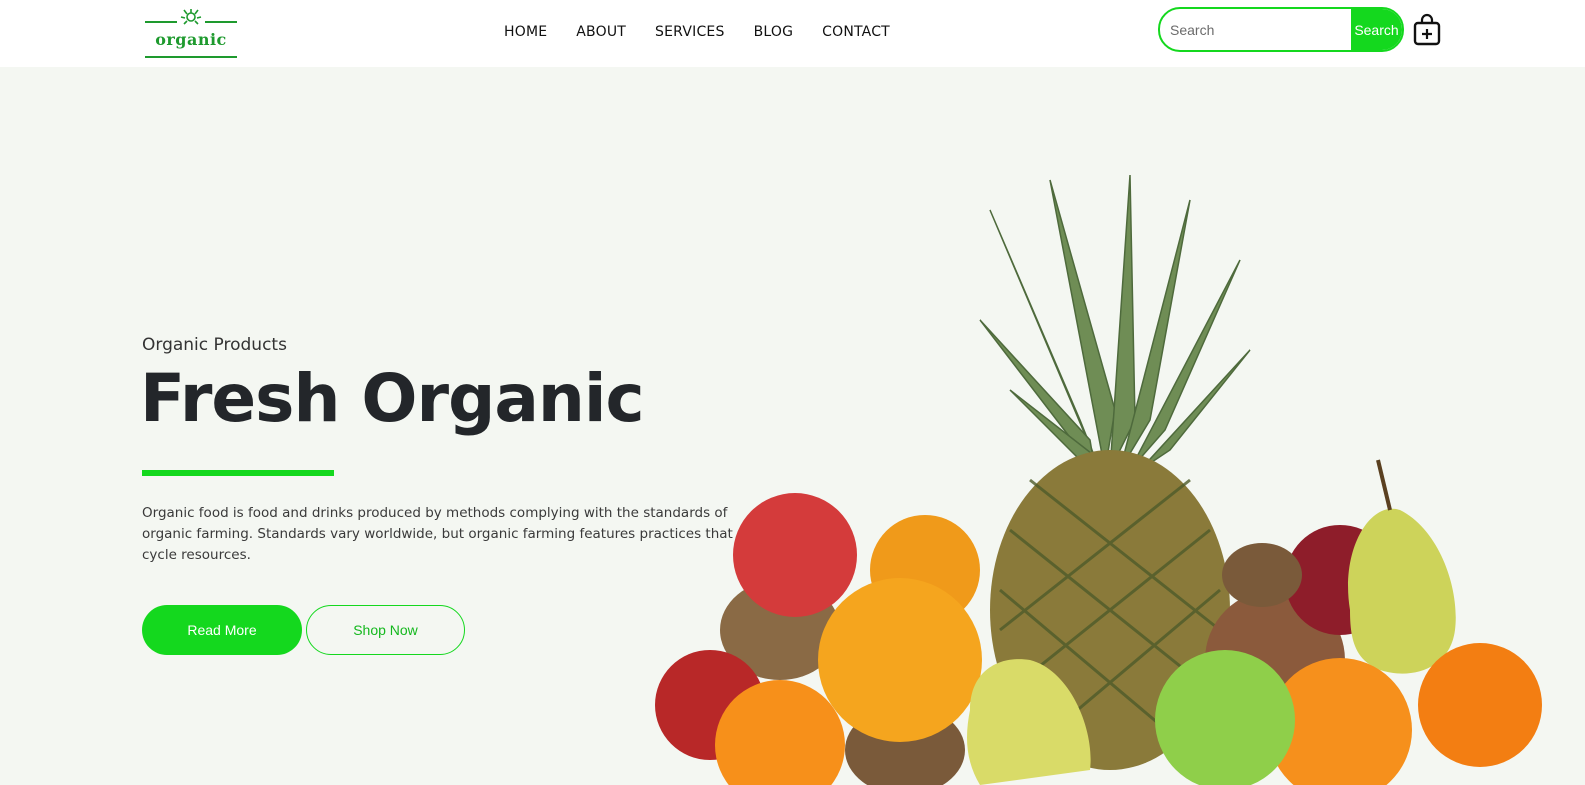 The height and width of the screenshot is (785, 1585). Describe the element at coordinates (161, 22) in the screenshot. I see `logo-line-left` at that location.